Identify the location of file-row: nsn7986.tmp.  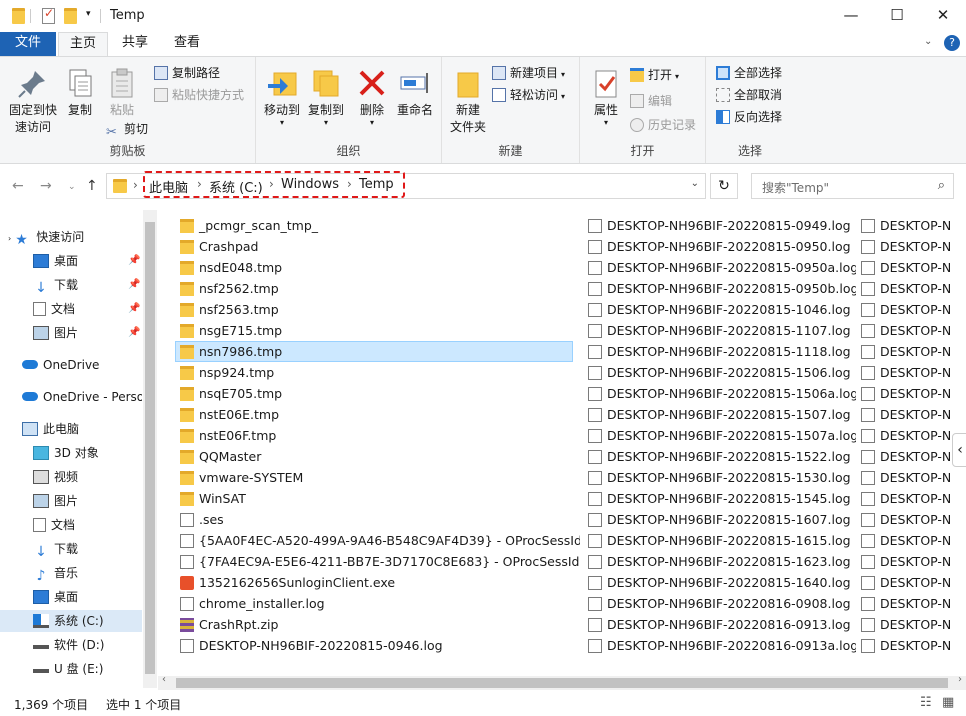
(380, 351).